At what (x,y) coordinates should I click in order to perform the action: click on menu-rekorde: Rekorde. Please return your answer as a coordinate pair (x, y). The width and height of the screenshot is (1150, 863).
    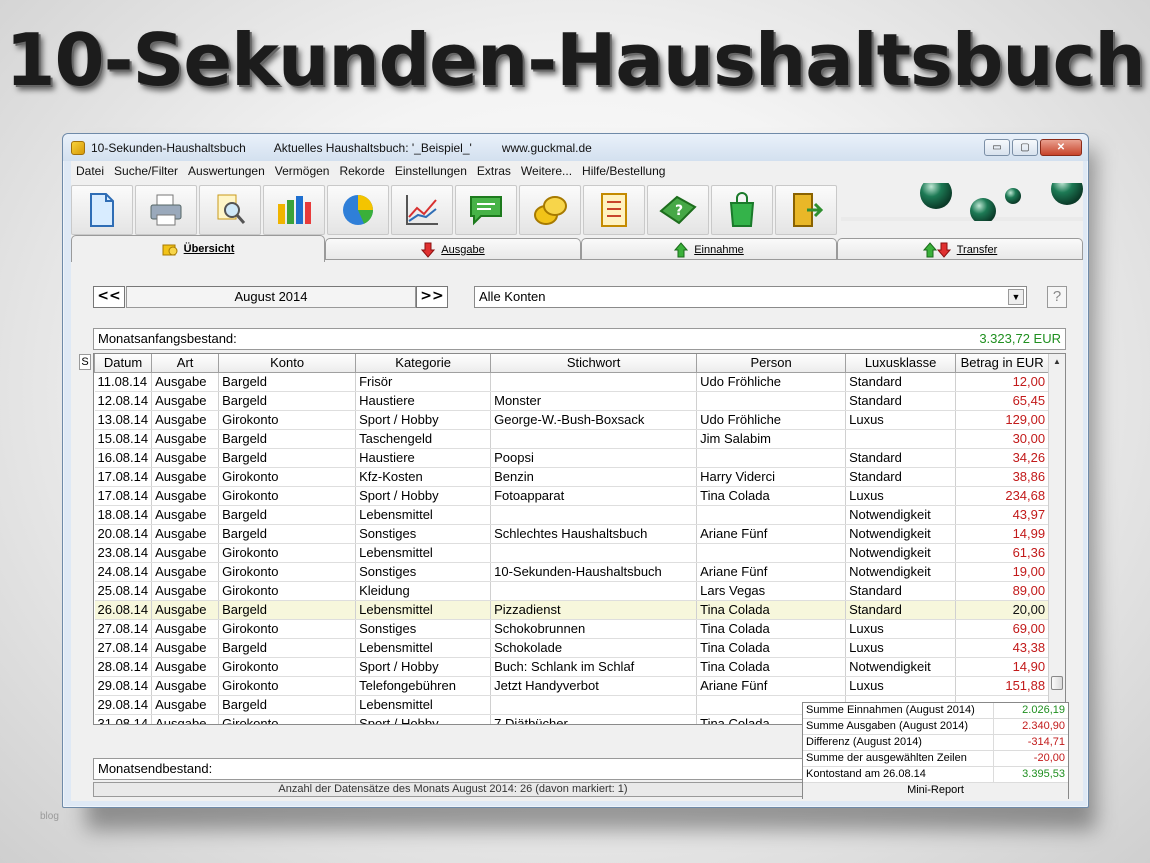
    Looking at the image, I should click on (361, 171).